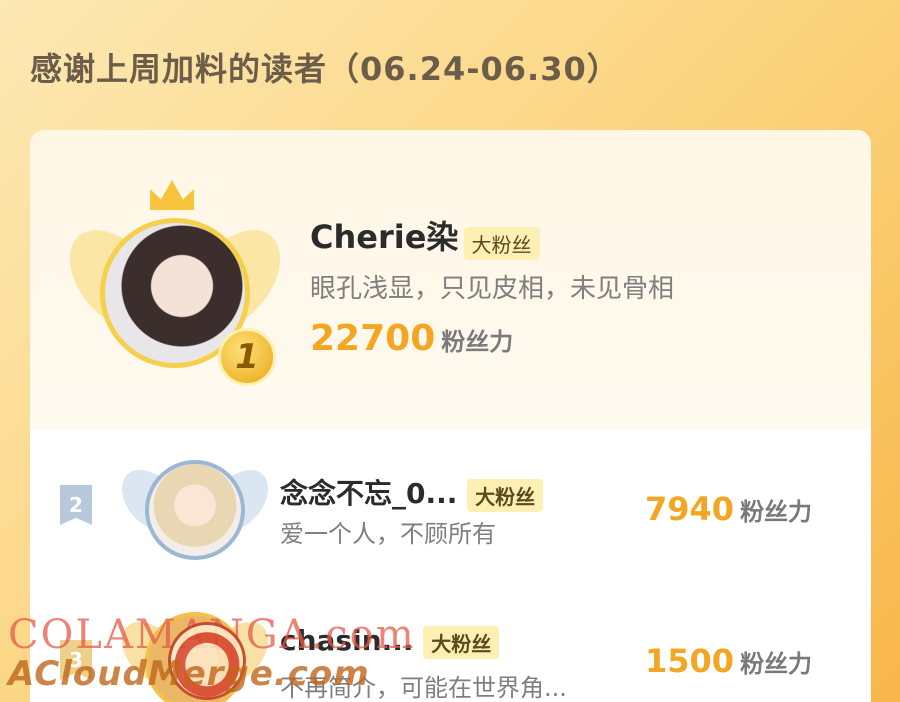  What do you see at coordinates (373, 338) in the screenshot?
I see `score-value: 22700` at bounding box center [373, 338].